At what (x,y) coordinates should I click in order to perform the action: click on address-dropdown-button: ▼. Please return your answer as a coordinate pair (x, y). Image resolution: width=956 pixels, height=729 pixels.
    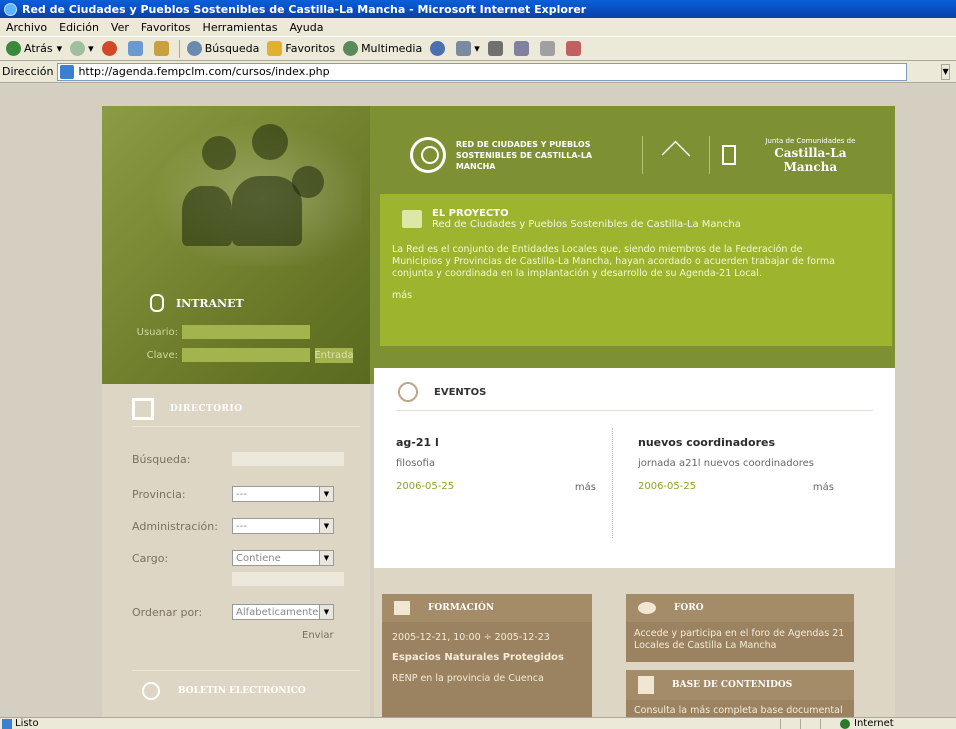
    Looking at the image, I should click on (945, 71).